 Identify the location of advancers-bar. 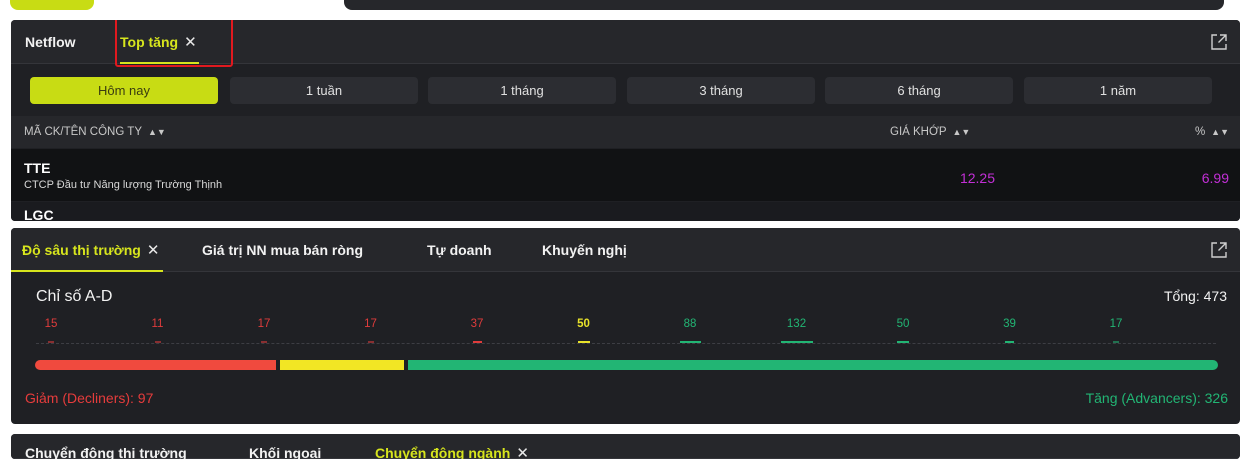
(813, 365).